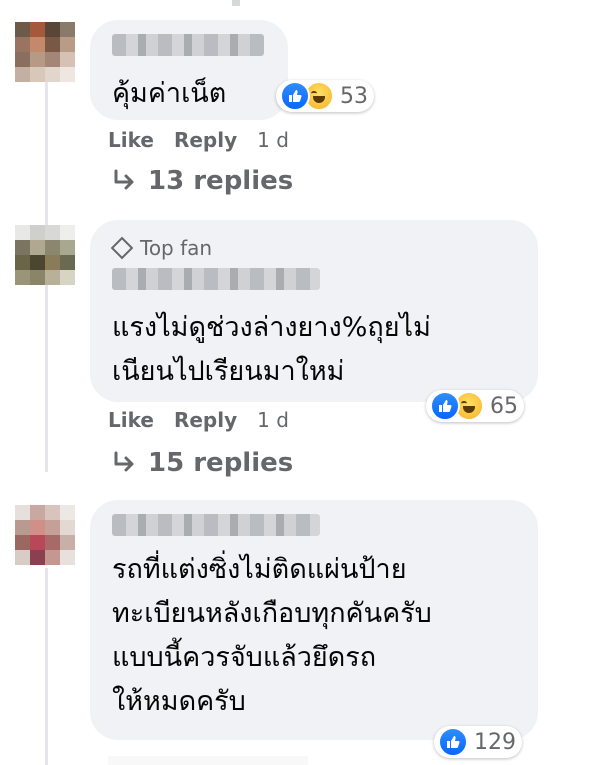  What do you see at coordinates (495, 742) in the screenshot?
I see `reaction-count: 129` at bounding box center [495, 742].